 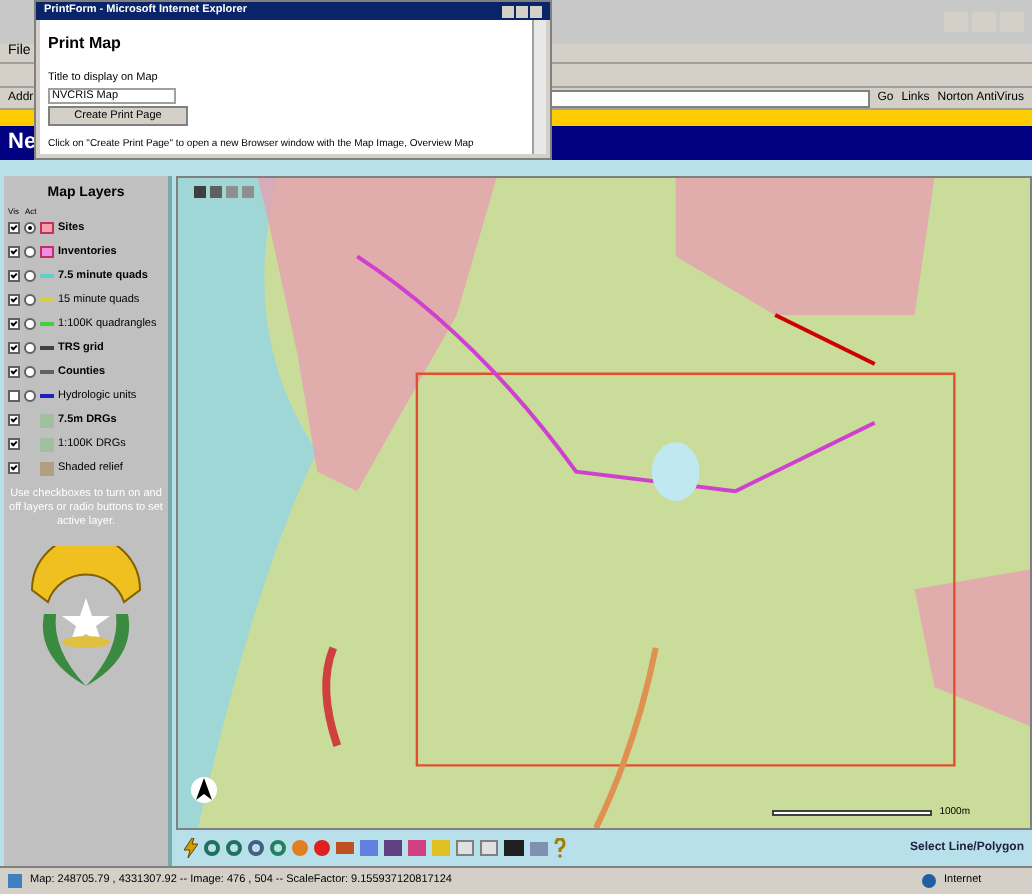 What do you see at coordinates (47, 468) in the screenshot?
I see `relief-icon` at bounding box center [47, 468].